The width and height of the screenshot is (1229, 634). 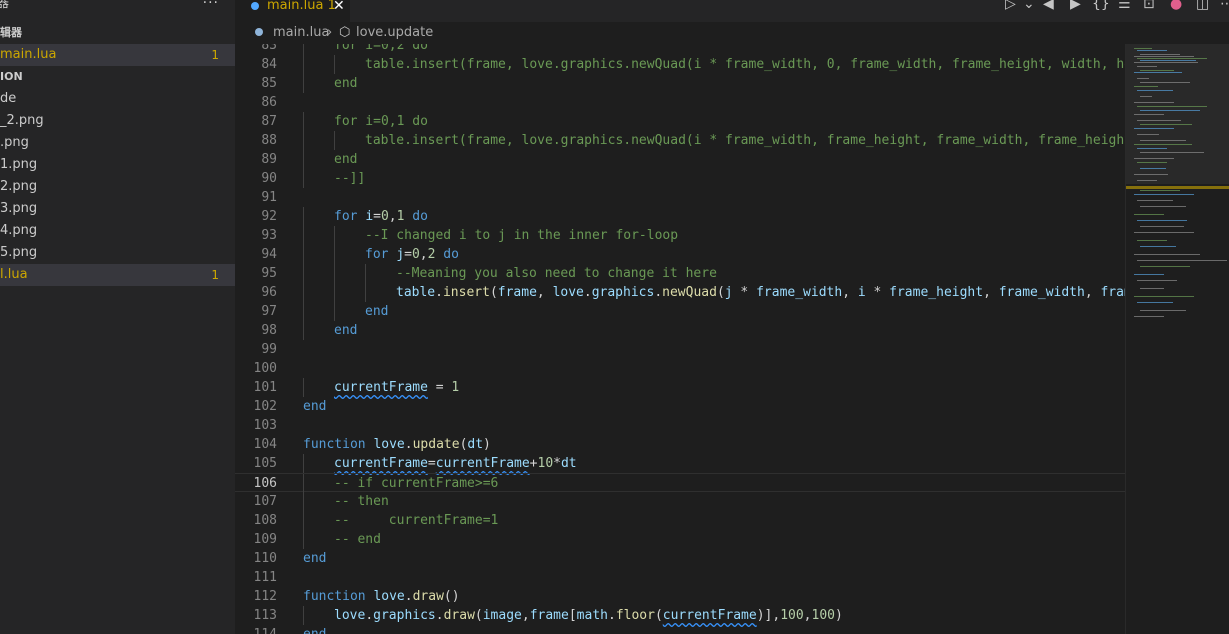 What do you see at coordinates (117, 55) in the screenshot?
I see `sidebar-item: main.lua 1` at bounding box center [117, 55].